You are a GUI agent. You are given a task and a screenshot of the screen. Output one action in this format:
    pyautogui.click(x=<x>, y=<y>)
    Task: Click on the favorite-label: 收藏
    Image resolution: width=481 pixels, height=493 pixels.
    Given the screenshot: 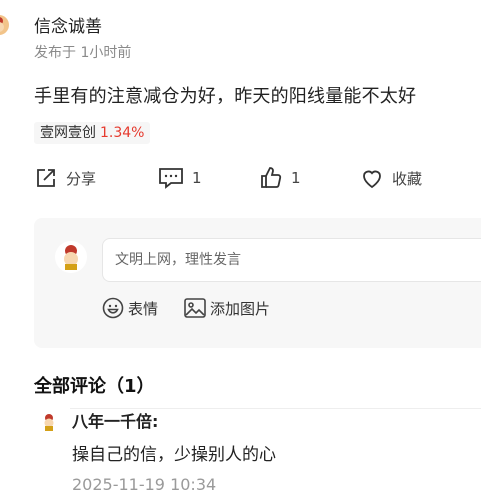 What is the action you would take?
    pyautogui.click(x=407, y=178)
    